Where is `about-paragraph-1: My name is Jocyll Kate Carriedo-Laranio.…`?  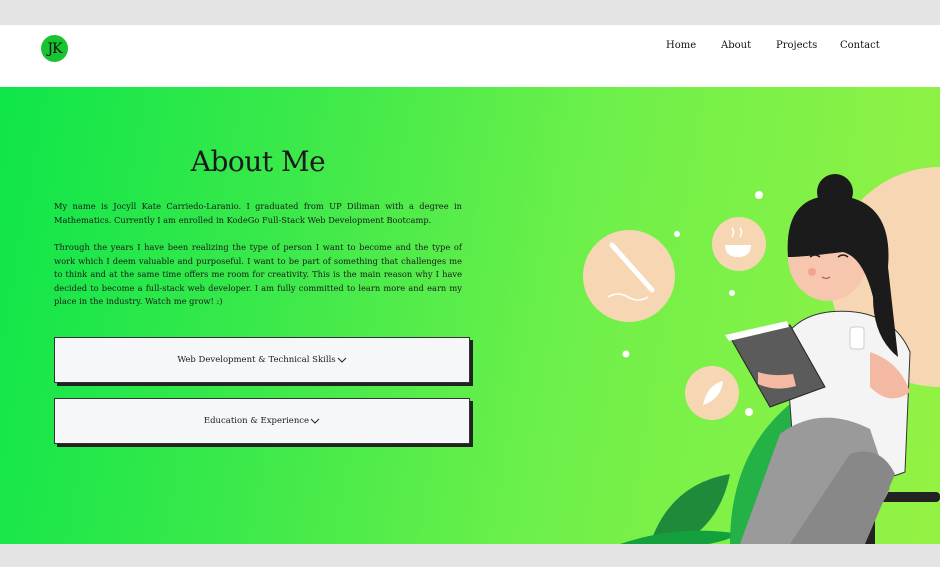 about-paragraph-1: My name is Jocyll Kate Carriedo-Laranio.… is located at coordinates (258, 213).